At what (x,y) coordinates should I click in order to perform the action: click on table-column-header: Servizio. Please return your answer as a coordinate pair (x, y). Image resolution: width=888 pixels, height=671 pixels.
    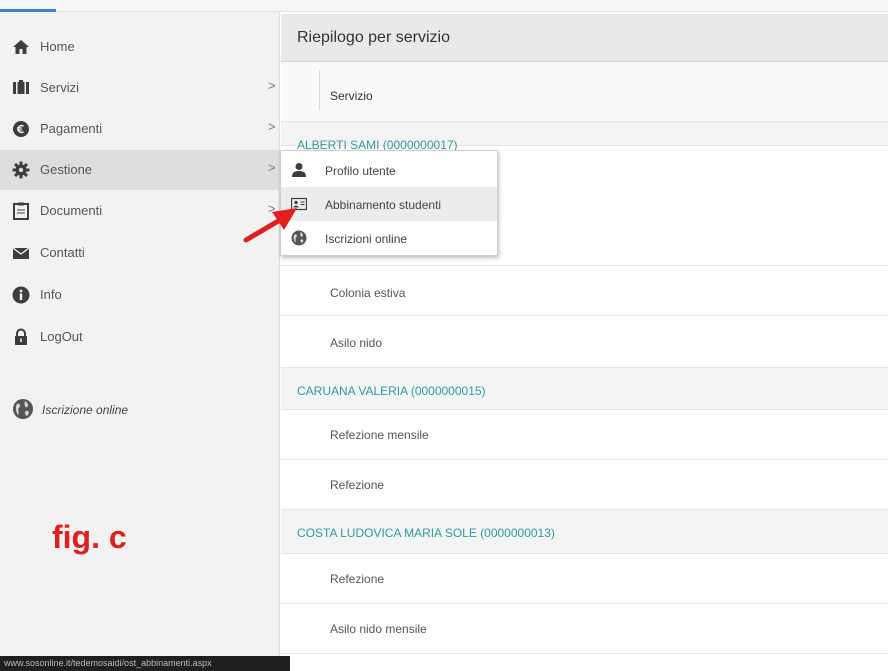
    Looking at the image, I should click on (584, 92).